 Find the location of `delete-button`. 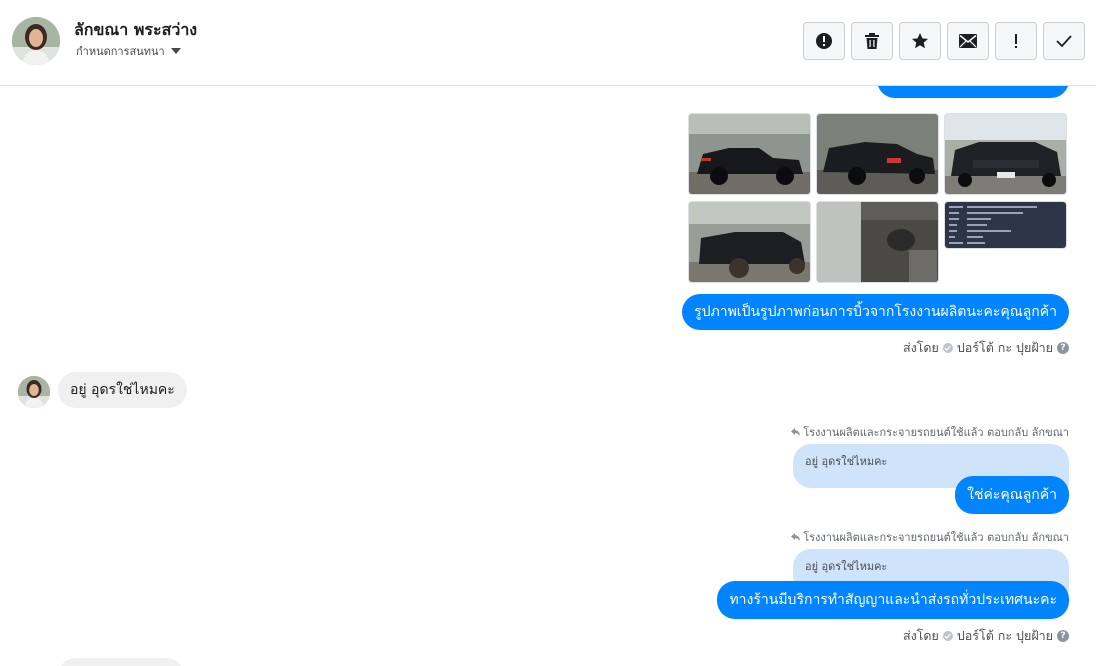

delete-button is located at coordinates (872, 41).